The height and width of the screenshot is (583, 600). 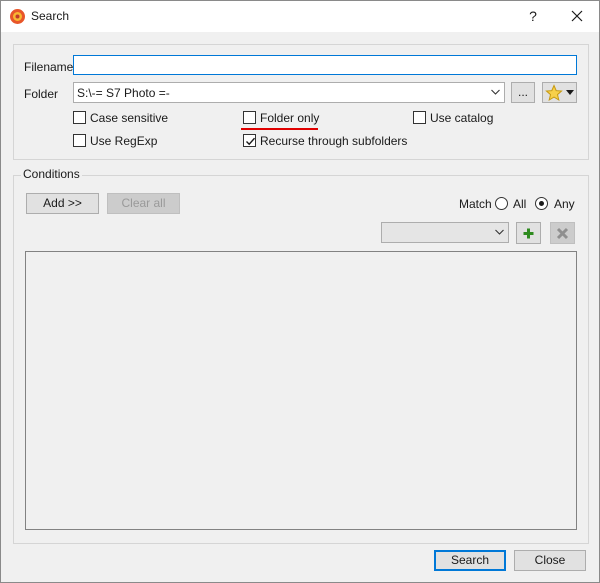 What do you see at coordinates (564, 204) in the screenshot?
I see `match-any-label: Any` at bounding box center [564, 204].